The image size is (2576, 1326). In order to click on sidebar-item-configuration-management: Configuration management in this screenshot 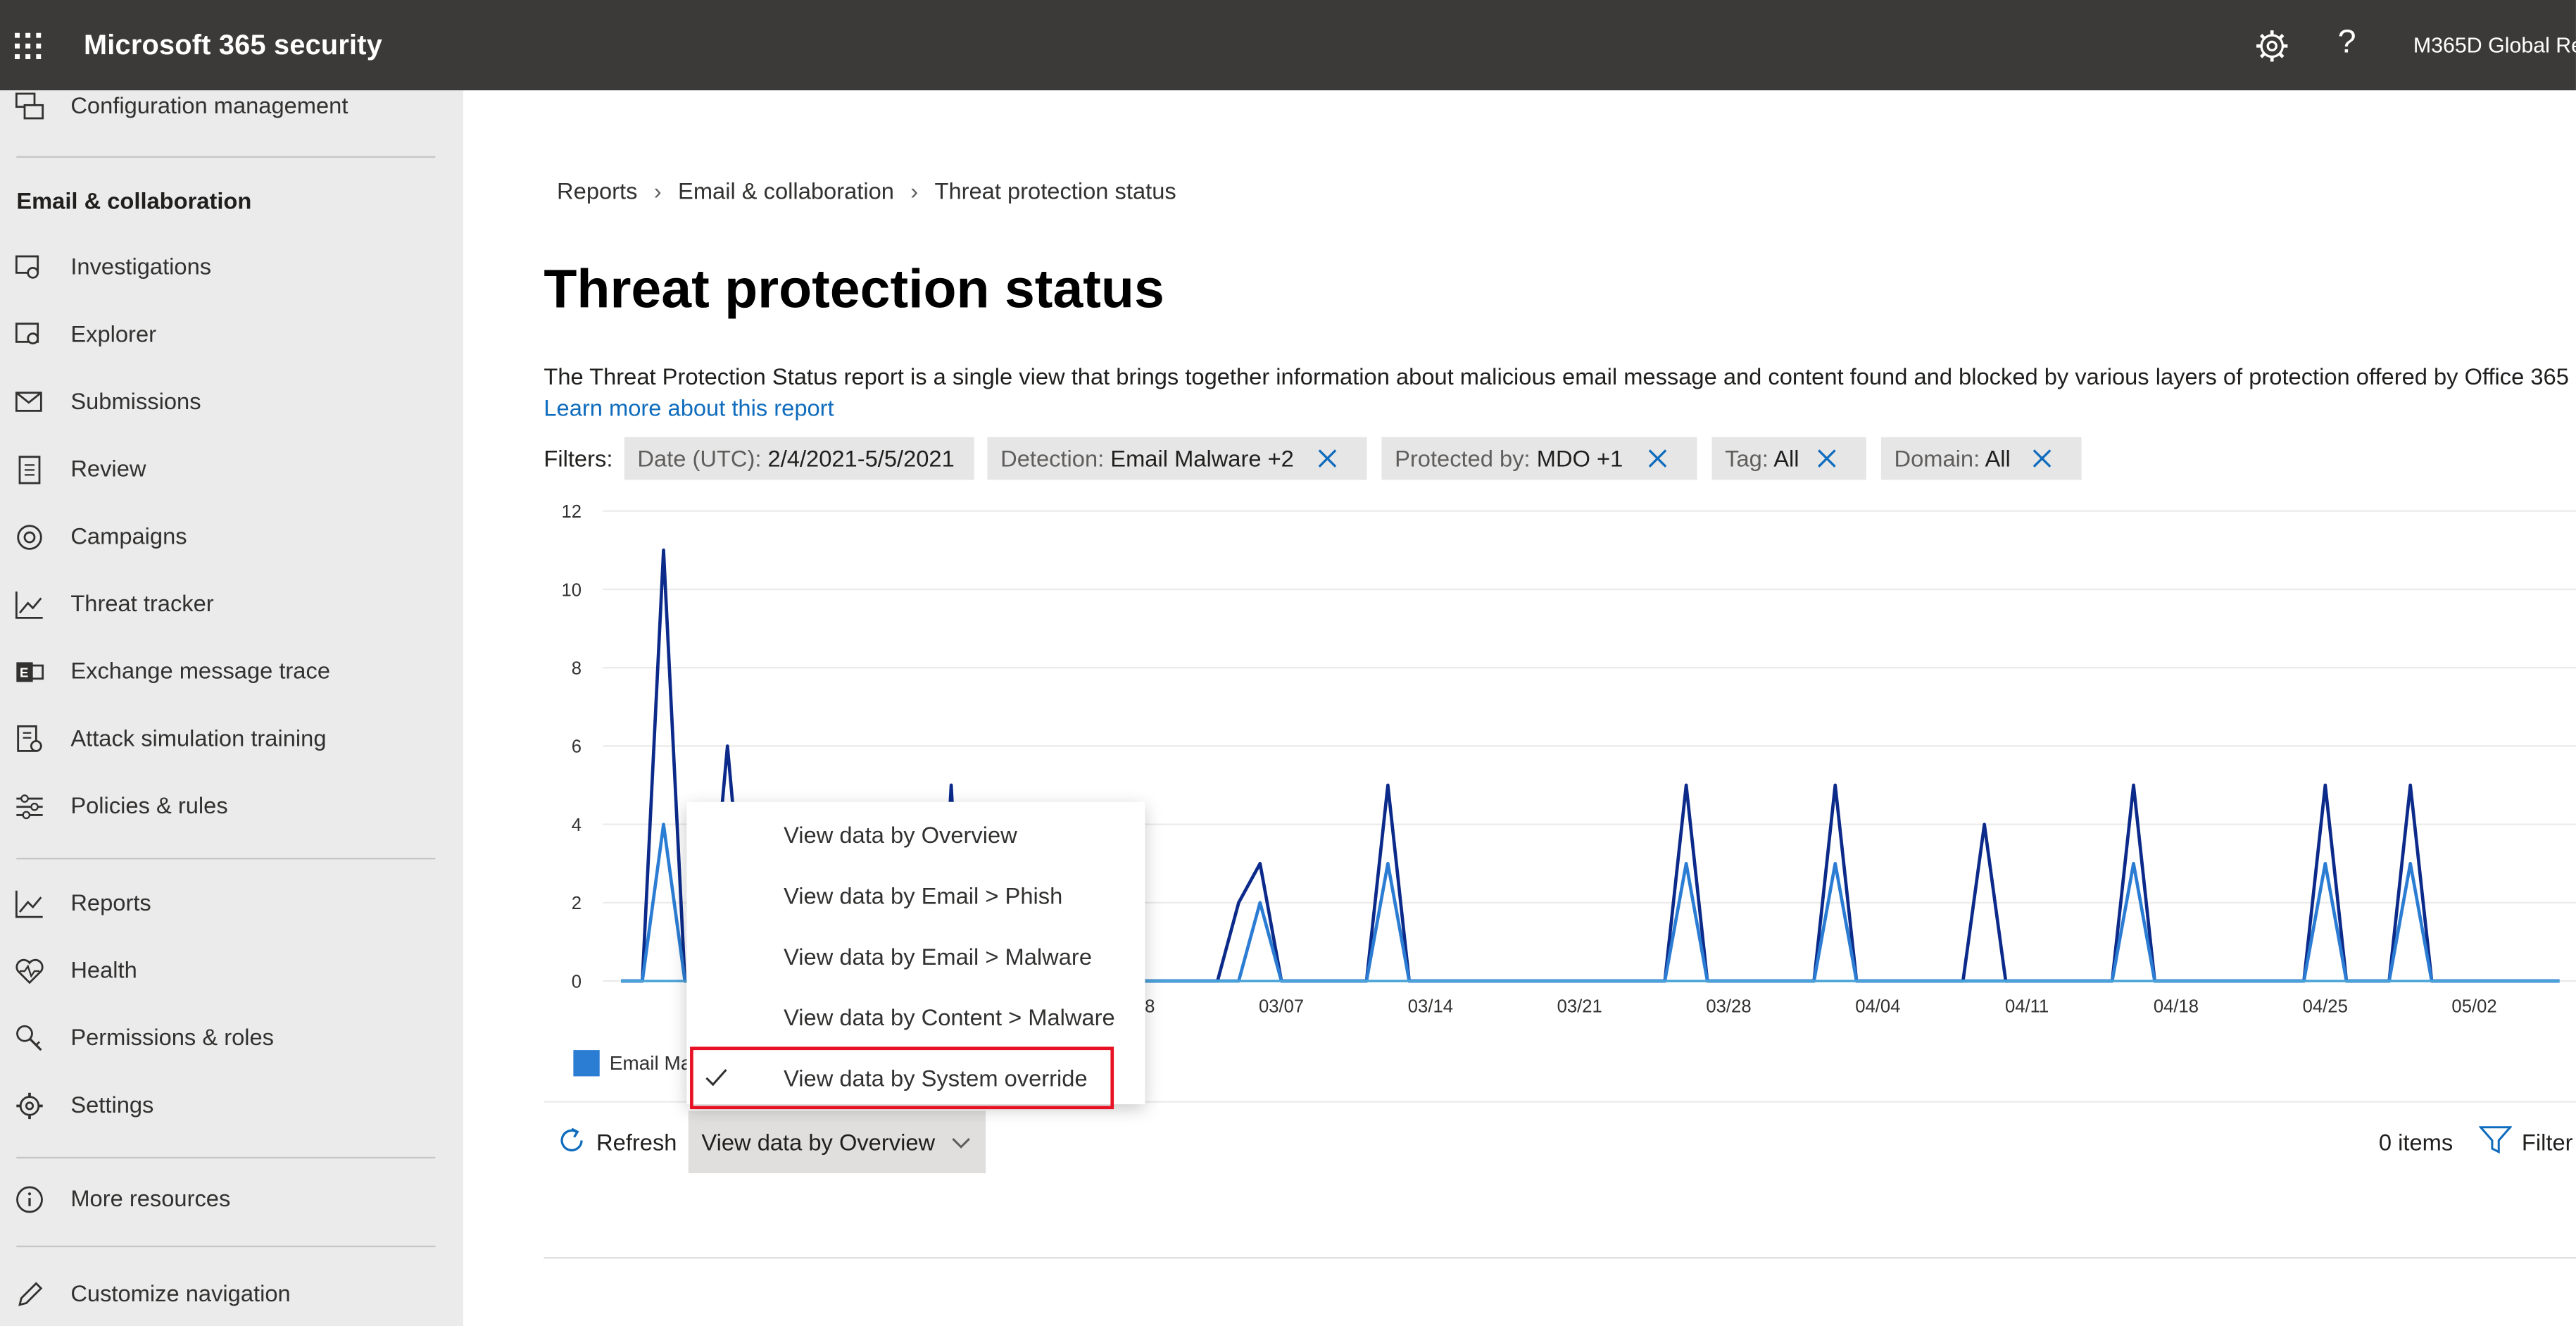, I will do `click(232, 106)`.